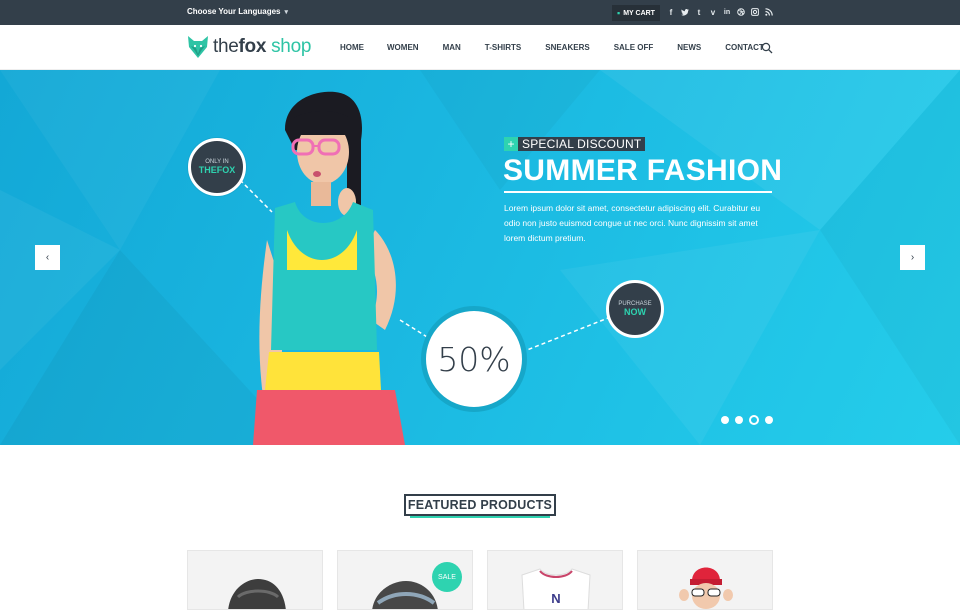 The width and height of the screenshot is (960, 610). I want to click on product-image: N, so click(556, 588).